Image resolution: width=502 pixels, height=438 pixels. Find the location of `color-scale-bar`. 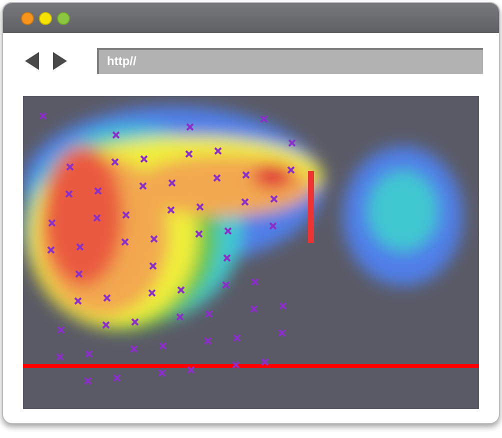

color-scale-bar is located at coordinates (311, 207).